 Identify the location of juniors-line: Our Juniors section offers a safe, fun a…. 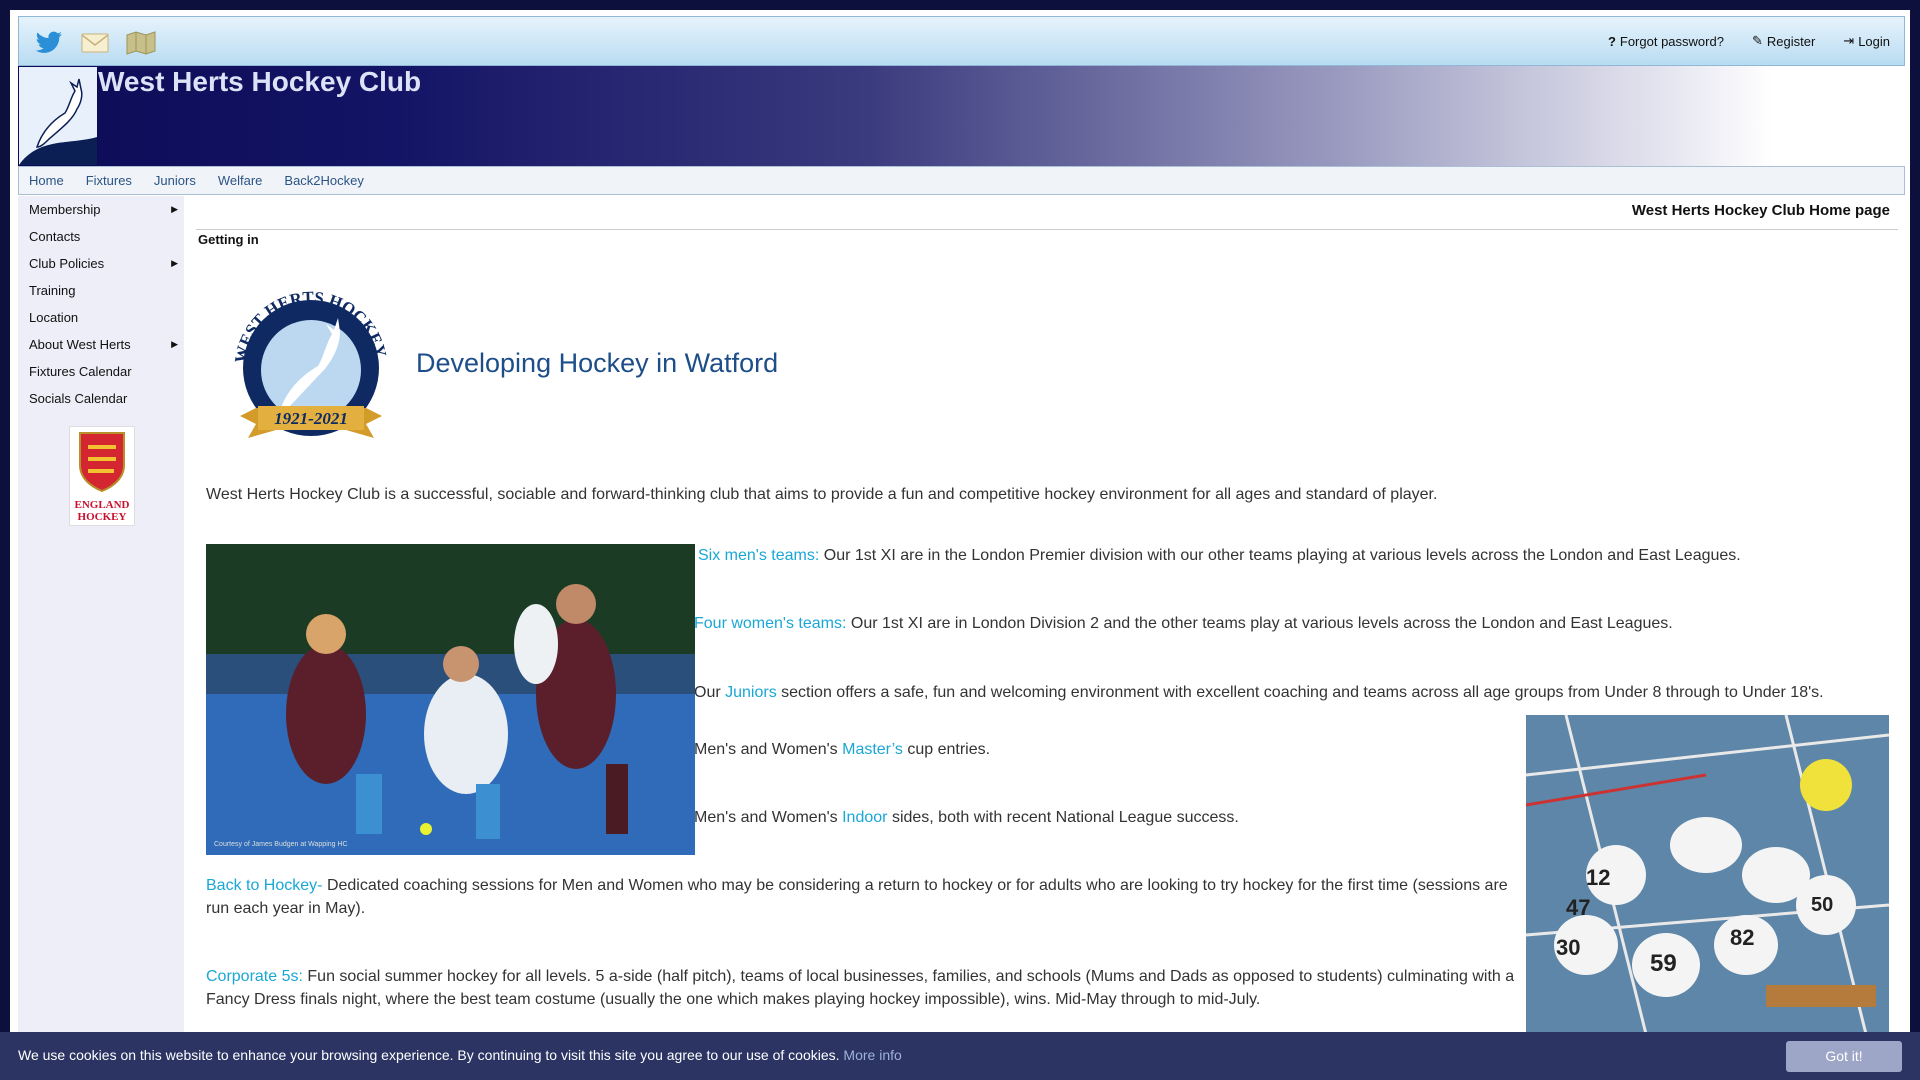
(1259, 692).